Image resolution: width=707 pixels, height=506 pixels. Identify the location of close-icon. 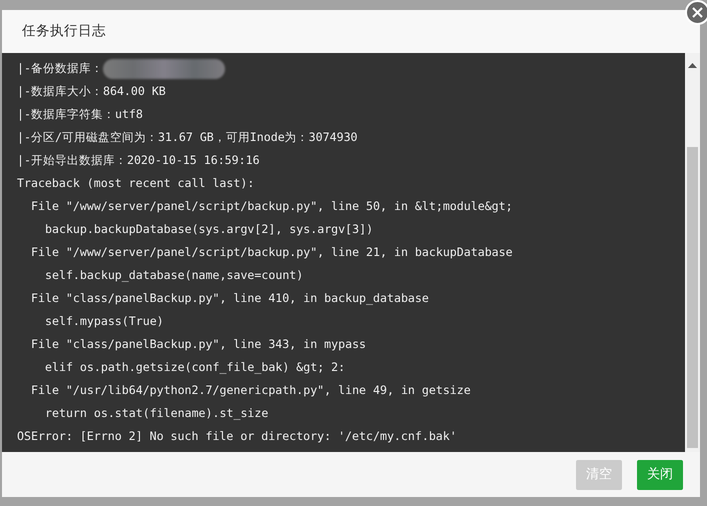
(697, 12).